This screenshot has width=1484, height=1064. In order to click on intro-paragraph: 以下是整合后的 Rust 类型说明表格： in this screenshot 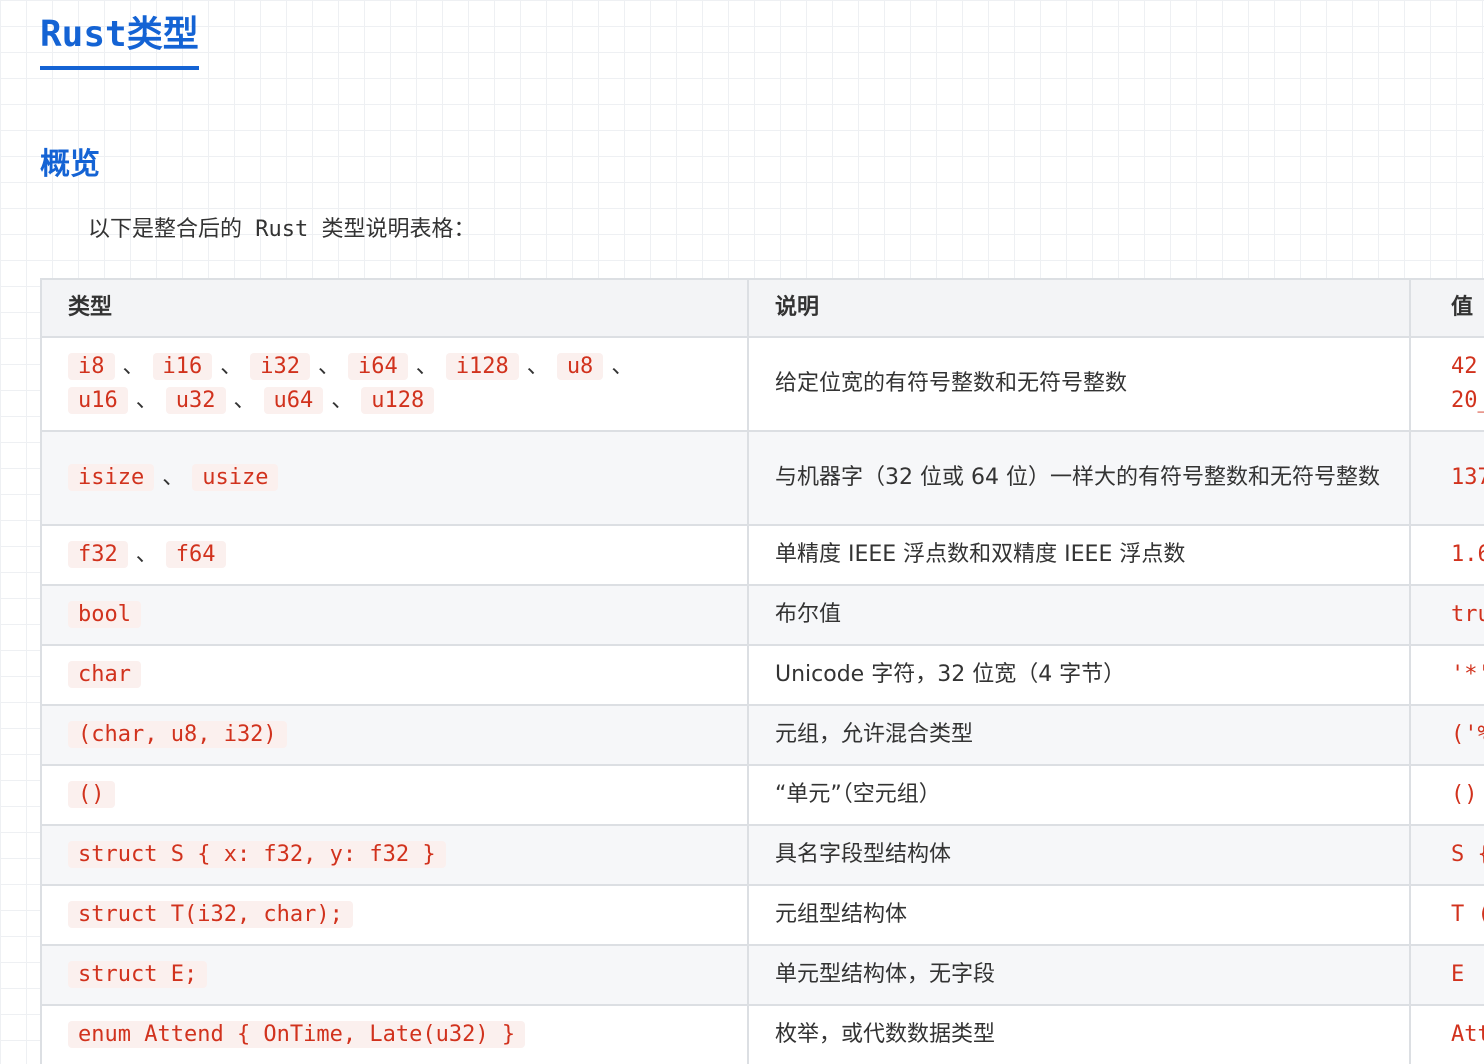, I will do `click(282, 229)`.